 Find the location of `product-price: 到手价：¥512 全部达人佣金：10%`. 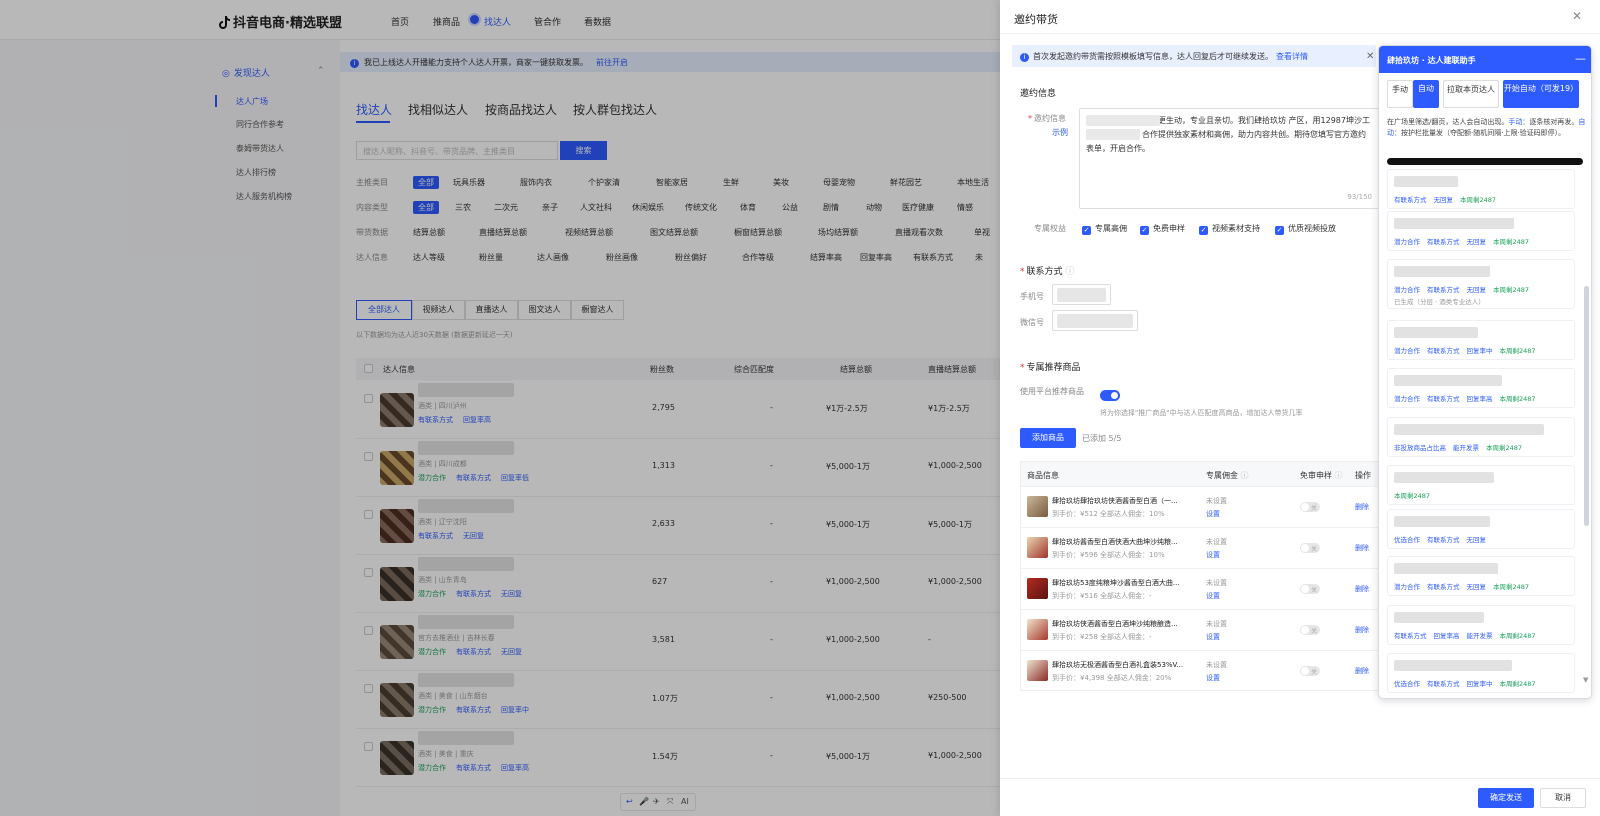

product-price: 到手价：¥512 全部达人佣金：10% is located at coordinates (1108, 514).